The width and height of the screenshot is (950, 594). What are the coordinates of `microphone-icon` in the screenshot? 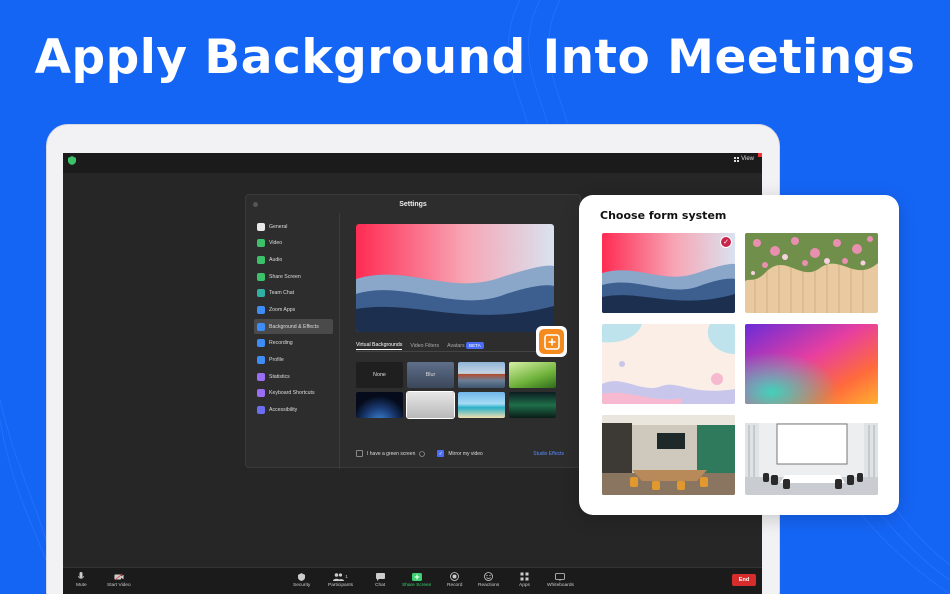 It's located at (81, 575).